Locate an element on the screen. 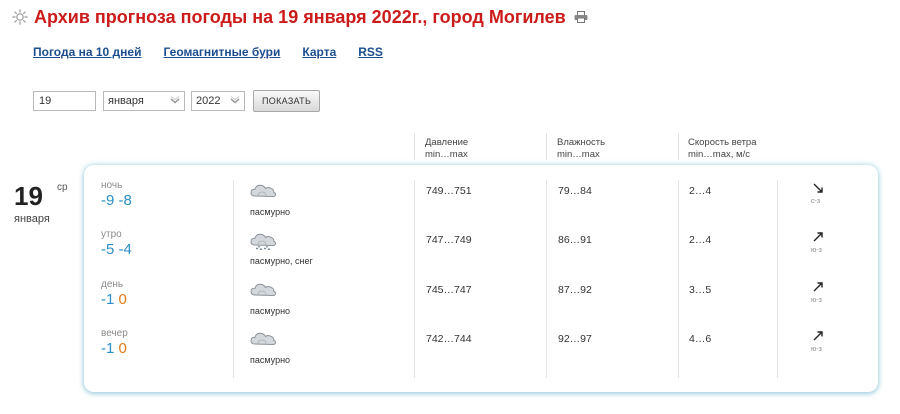  temperature-min: -5 is located at coordinates (108, 249).